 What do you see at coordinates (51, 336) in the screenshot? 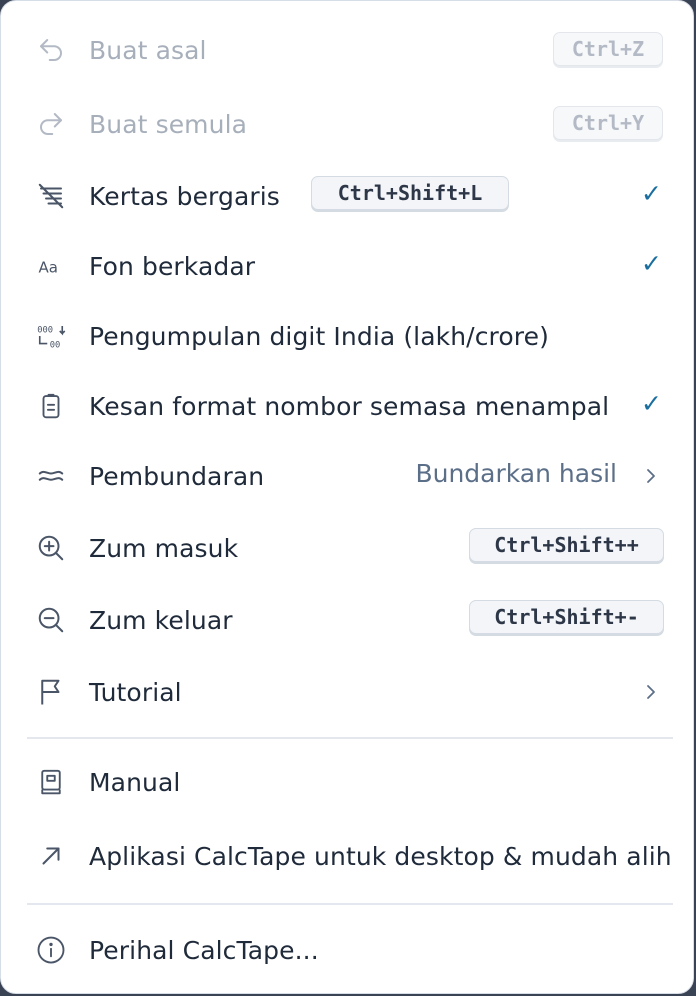
I see `digit-grouping-icon: 000 00` at bounding box center [51, 336].